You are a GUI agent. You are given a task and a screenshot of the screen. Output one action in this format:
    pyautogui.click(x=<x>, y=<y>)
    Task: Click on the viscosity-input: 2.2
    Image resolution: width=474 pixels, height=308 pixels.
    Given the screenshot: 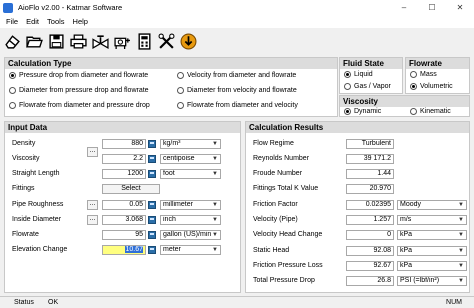 What is the action you would take?
    pyautogui.click(x=124, y=159)
    